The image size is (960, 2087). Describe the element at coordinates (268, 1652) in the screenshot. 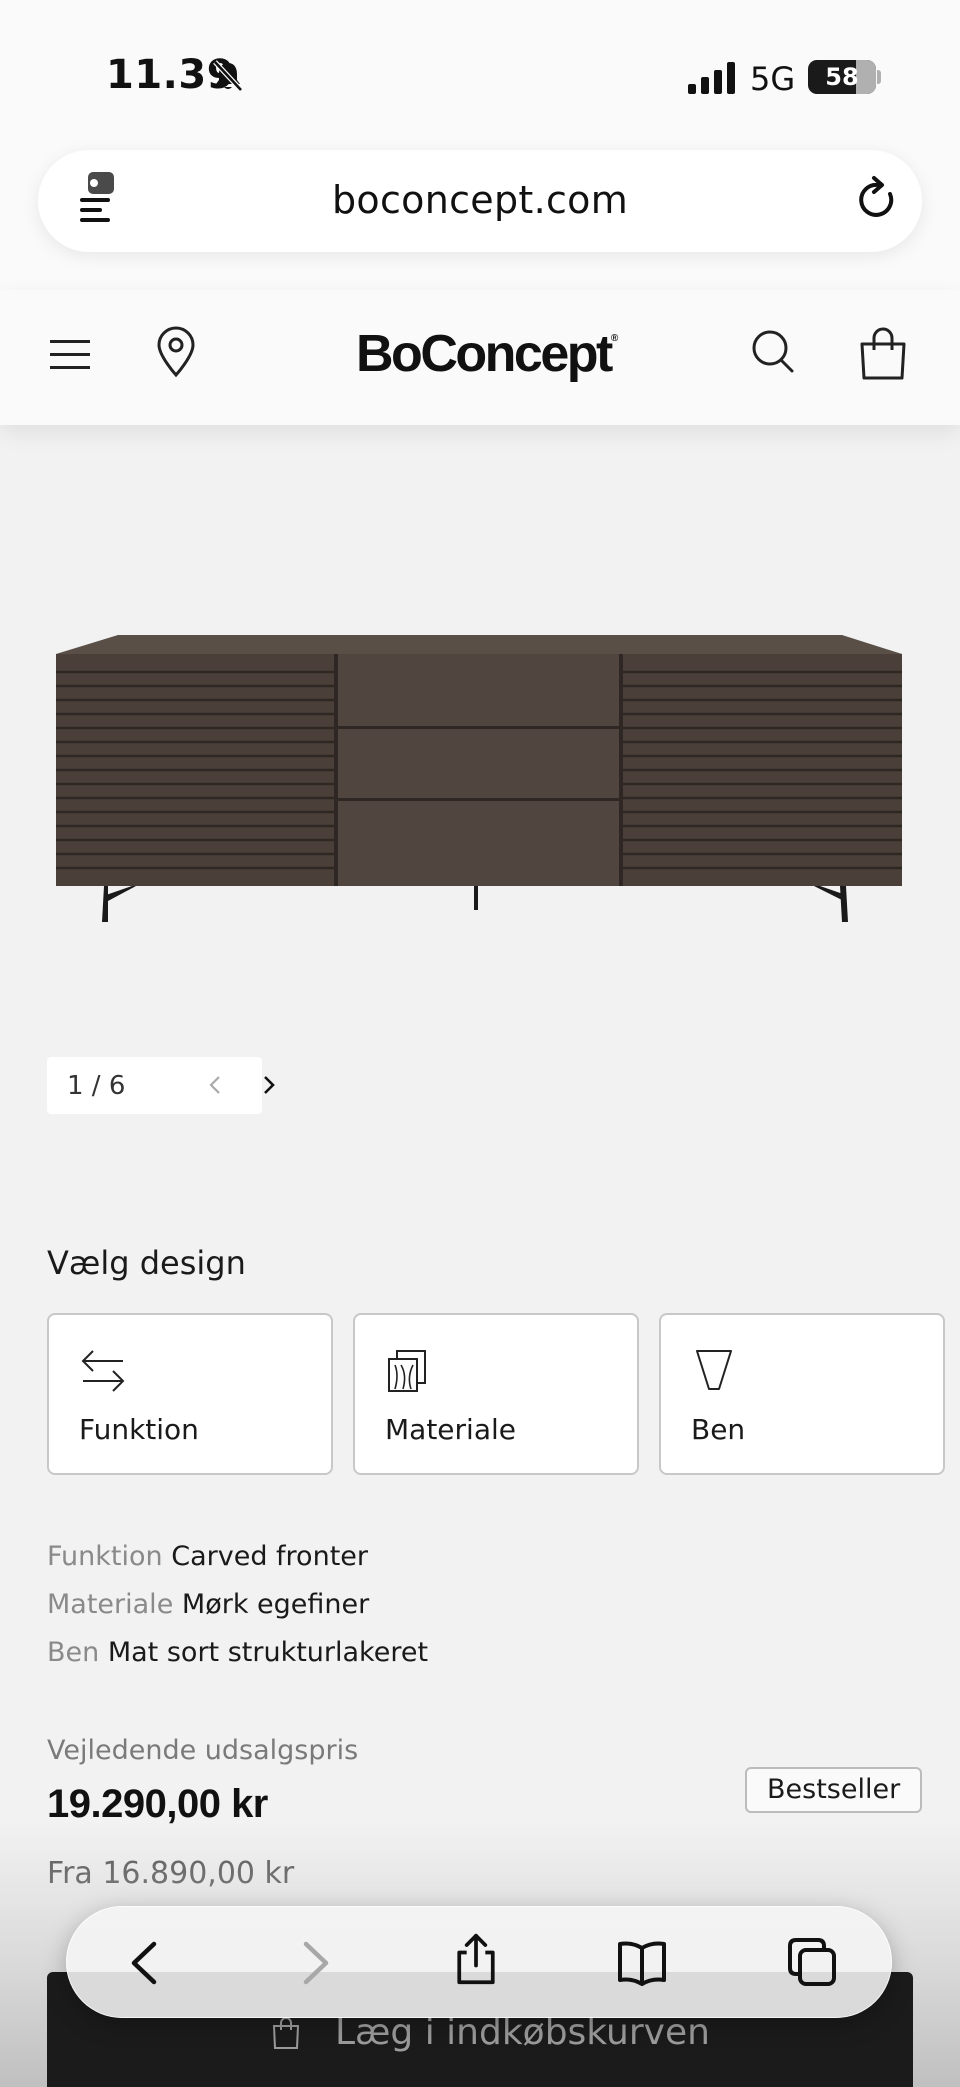

I see `spec-value: Mat sort strukturlakeret` at that location.